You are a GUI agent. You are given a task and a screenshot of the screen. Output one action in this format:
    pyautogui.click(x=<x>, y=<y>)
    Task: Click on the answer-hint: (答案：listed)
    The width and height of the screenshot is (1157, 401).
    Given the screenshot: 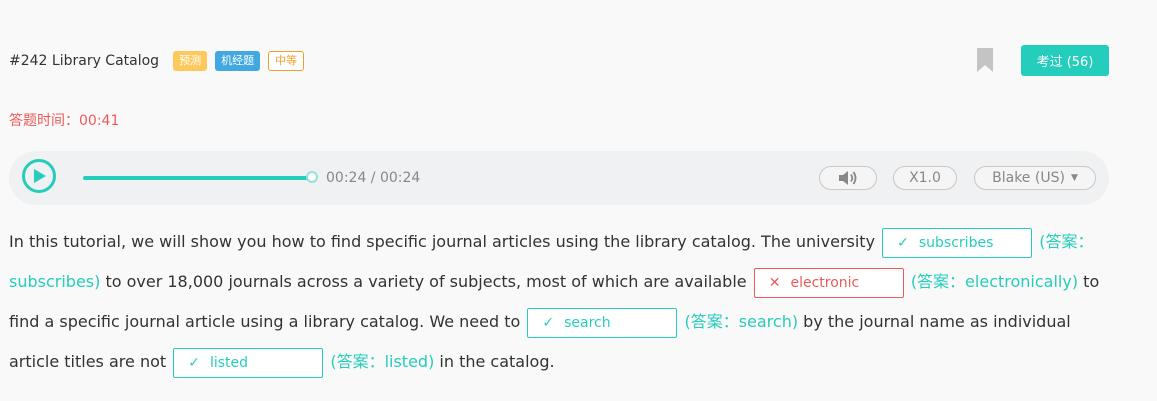 What is the action you would take?
    pyautogui.click(x=382, y=361)
    